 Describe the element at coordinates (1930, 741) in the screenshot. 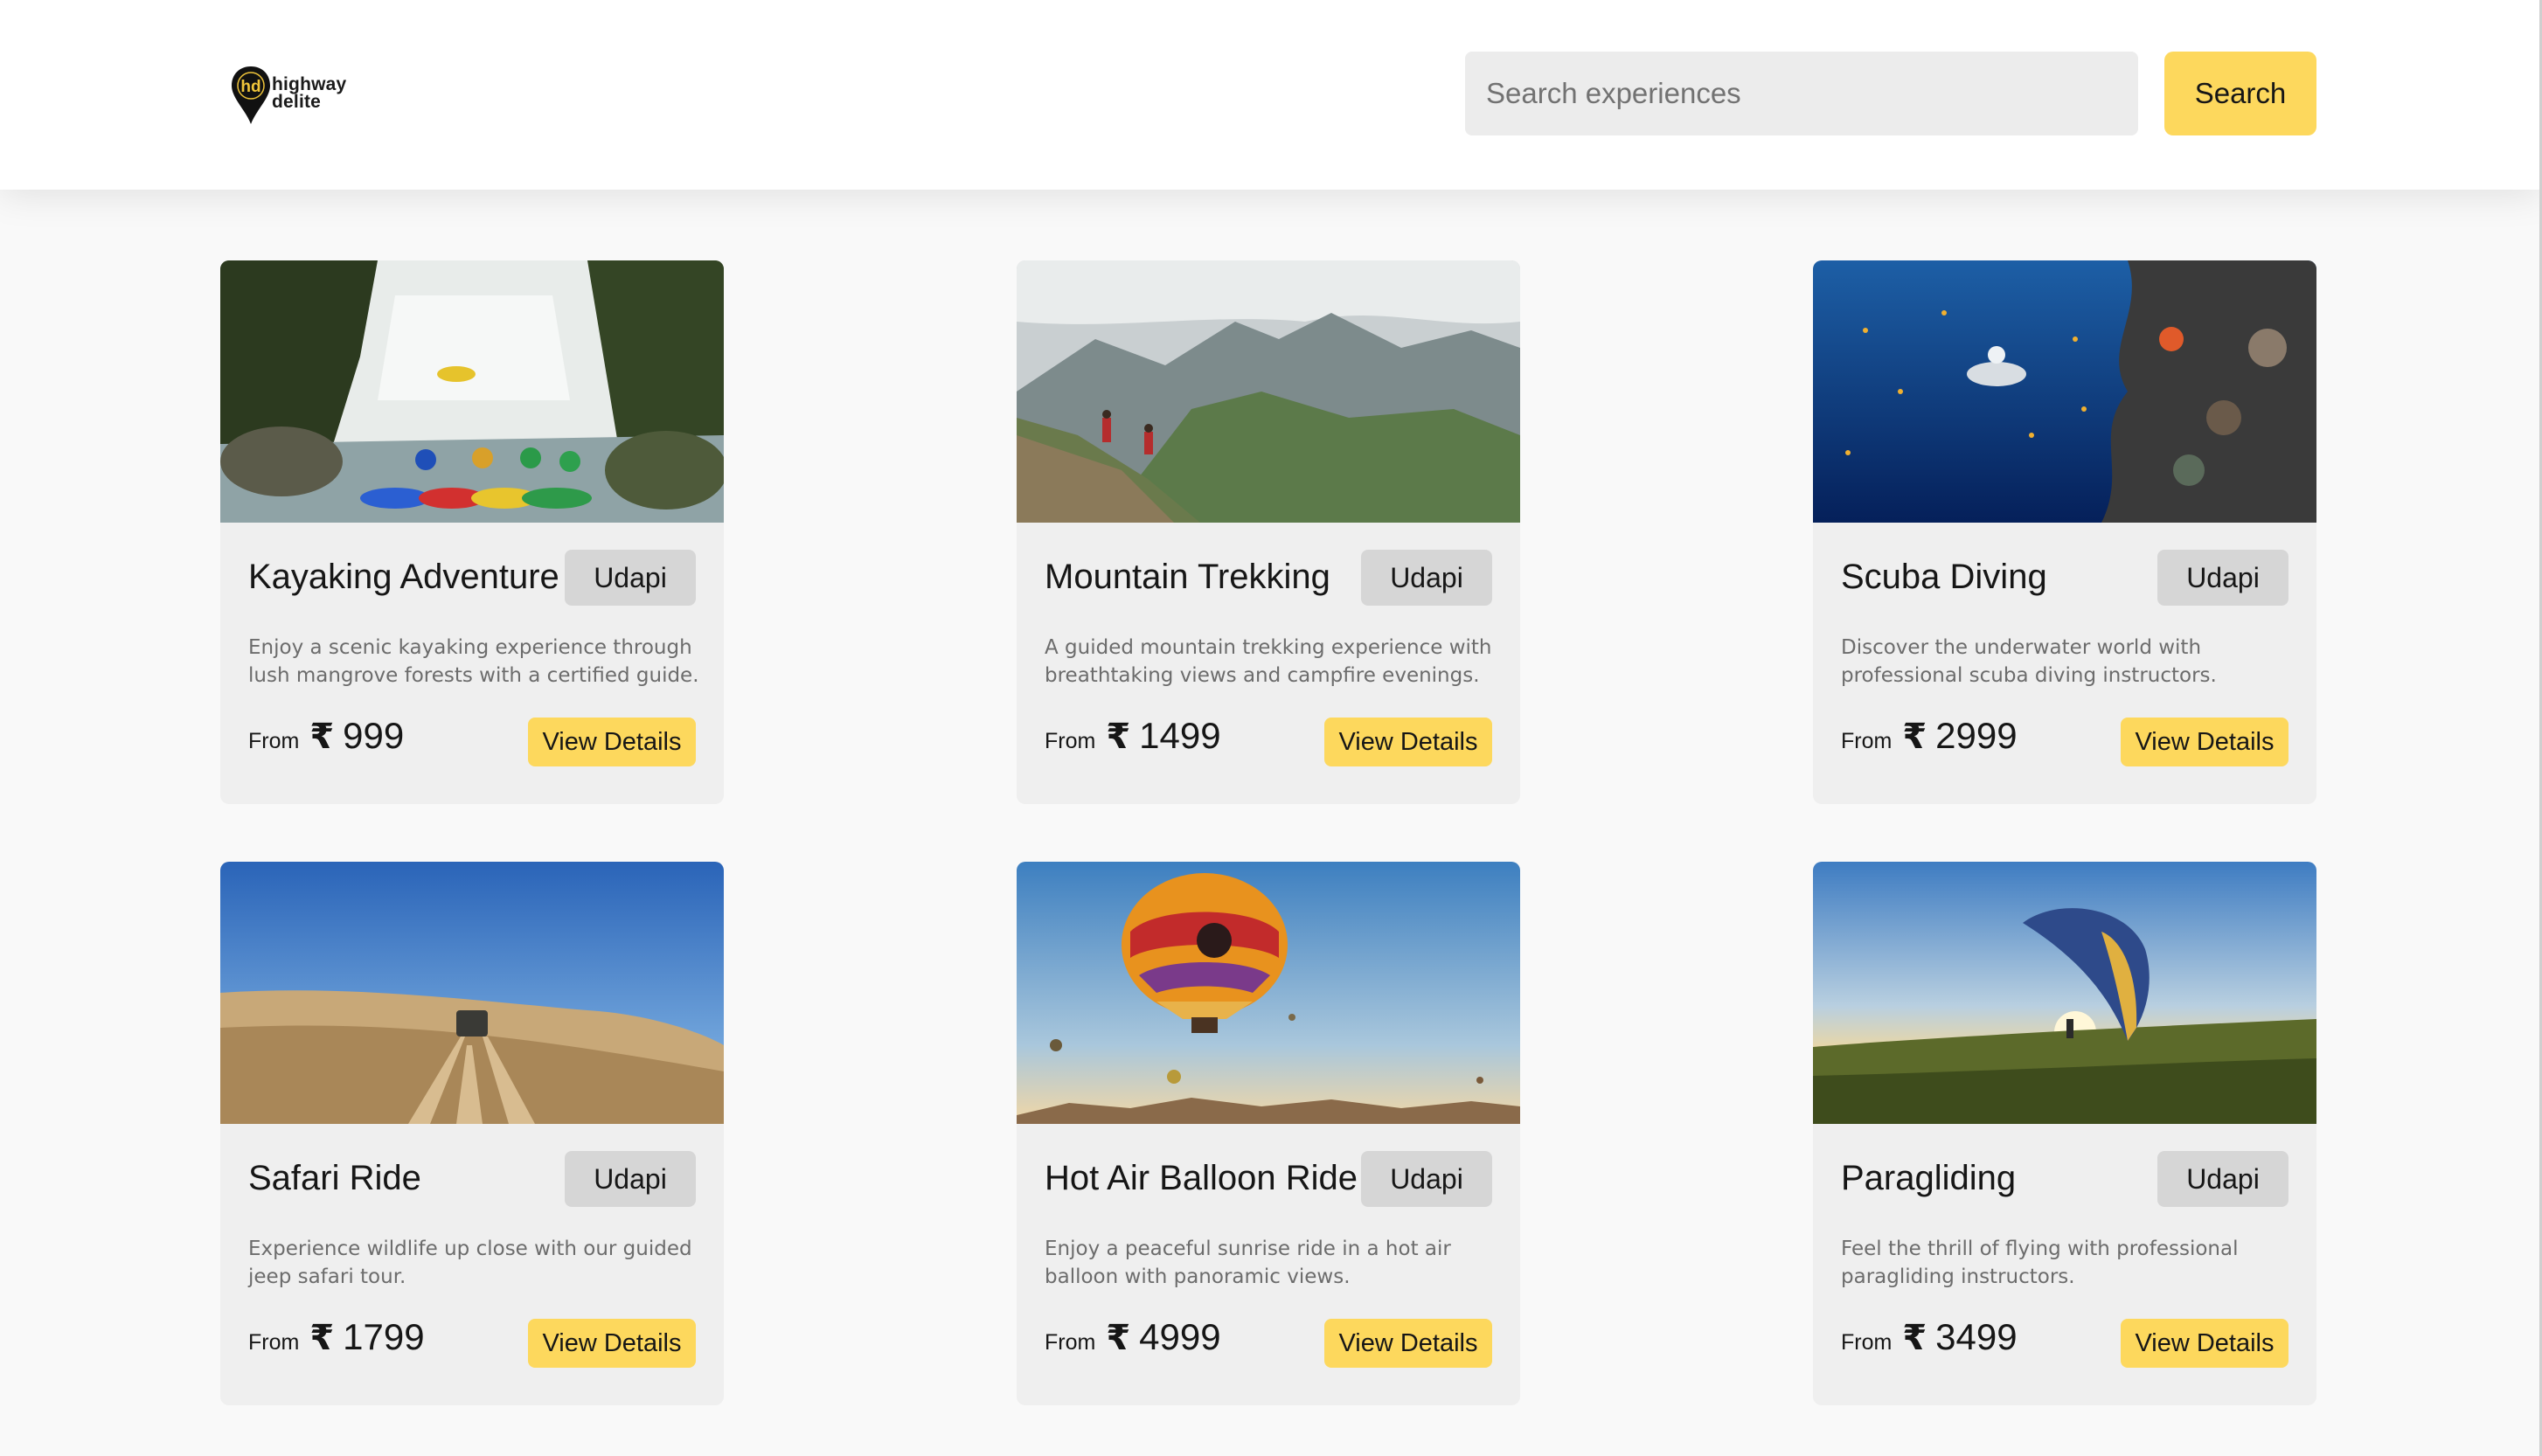

I see `price-block: From ₹ 2999` at that location.